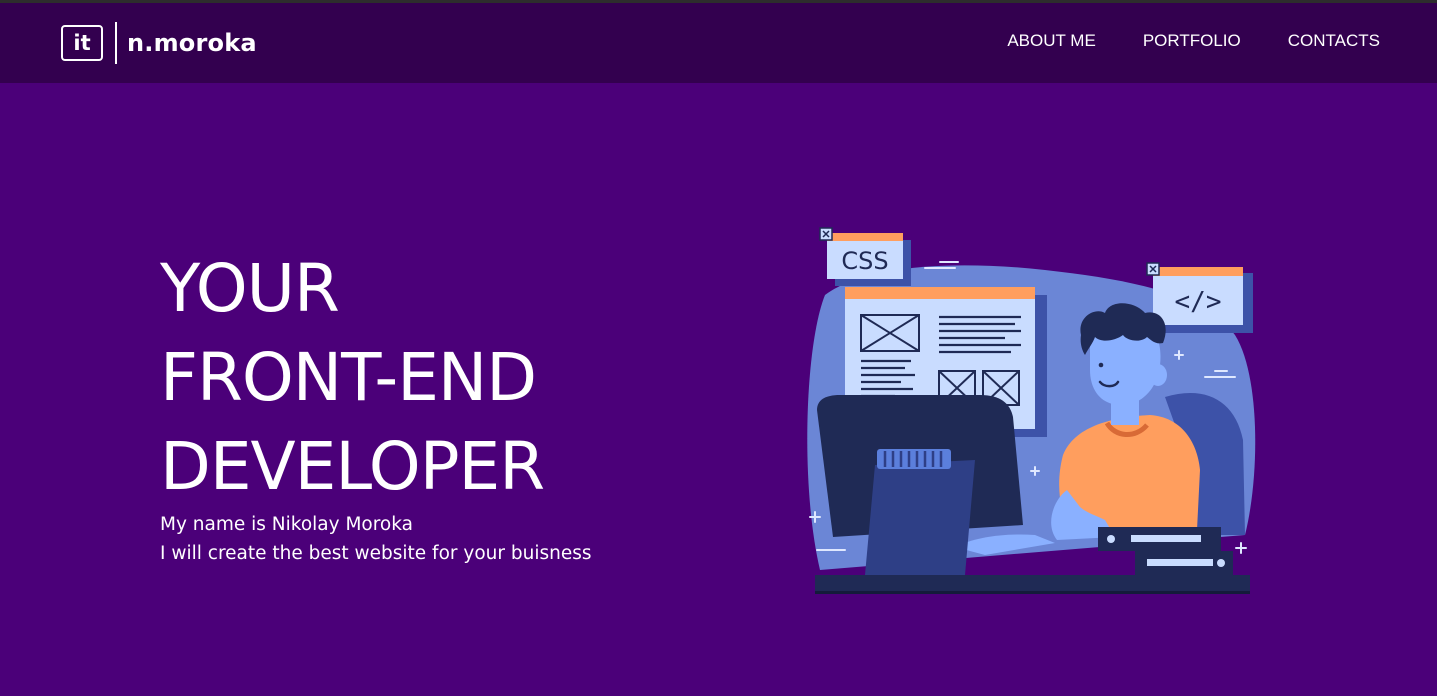 This screenshot has width=1437, height=696. I want to click on hero-title-line-3: DEVELOPER, so click(352, 466).